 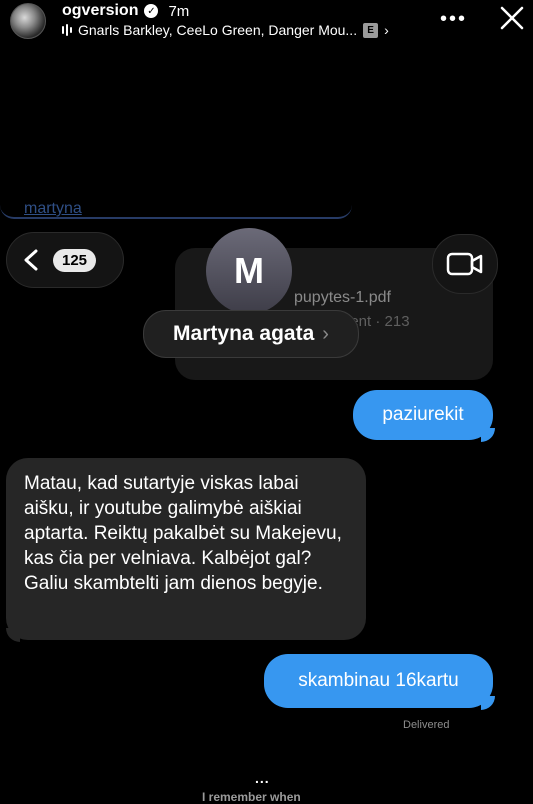 What do you see at coordinates (342, 297) in the screenshot?
I see `file-name: pupytes-1.pdf` at bounding box center [342, 297].